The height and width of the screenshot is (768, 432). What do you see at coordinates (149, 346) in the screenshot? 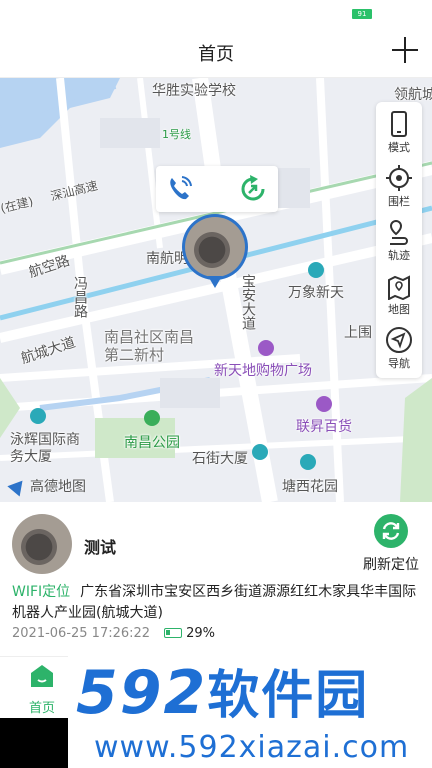
I see `map-label-shequ: 南昌社区南昌第二新村` at bounding box center [149, 346].